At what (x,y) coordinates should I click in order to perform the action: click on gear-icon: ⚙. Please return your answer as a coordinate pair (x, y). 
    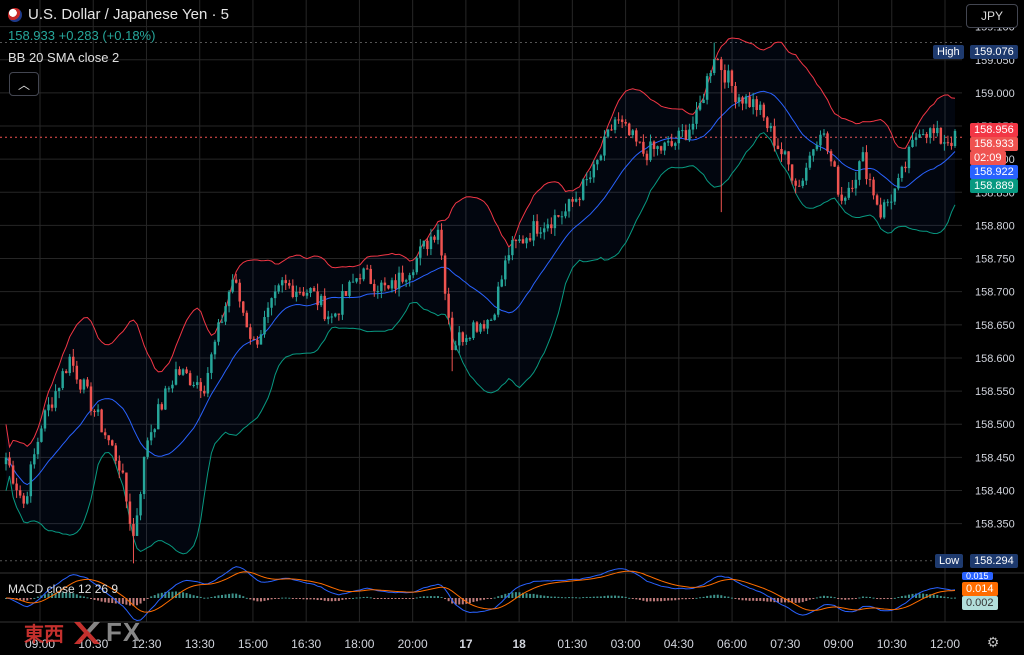
    Looking at the image, I should click on (993, 642).